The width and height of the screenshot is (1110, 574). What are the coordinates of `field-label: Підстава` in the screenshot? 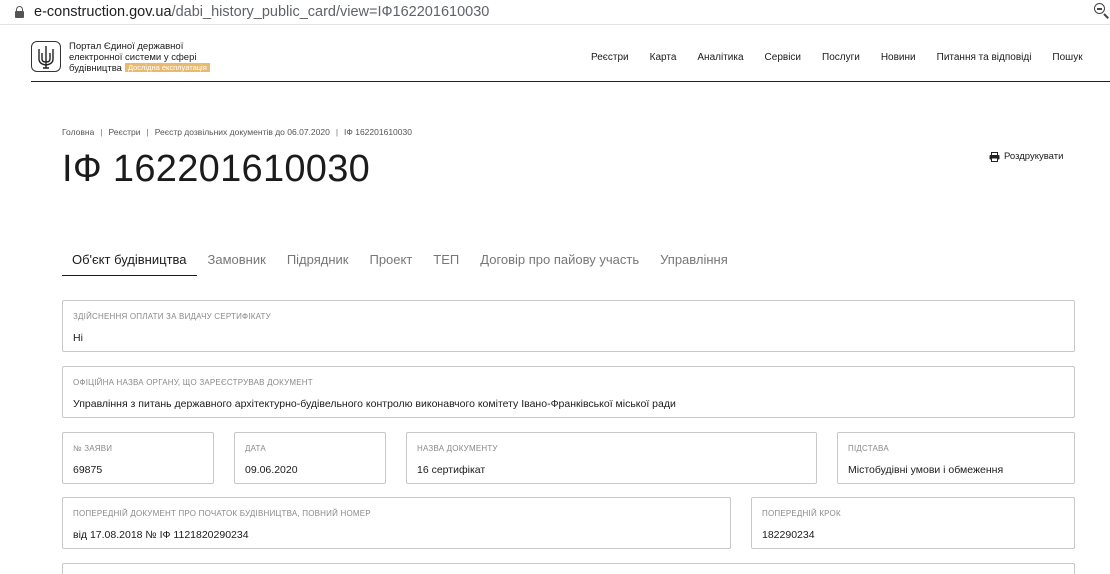 It's located at (868, 448).